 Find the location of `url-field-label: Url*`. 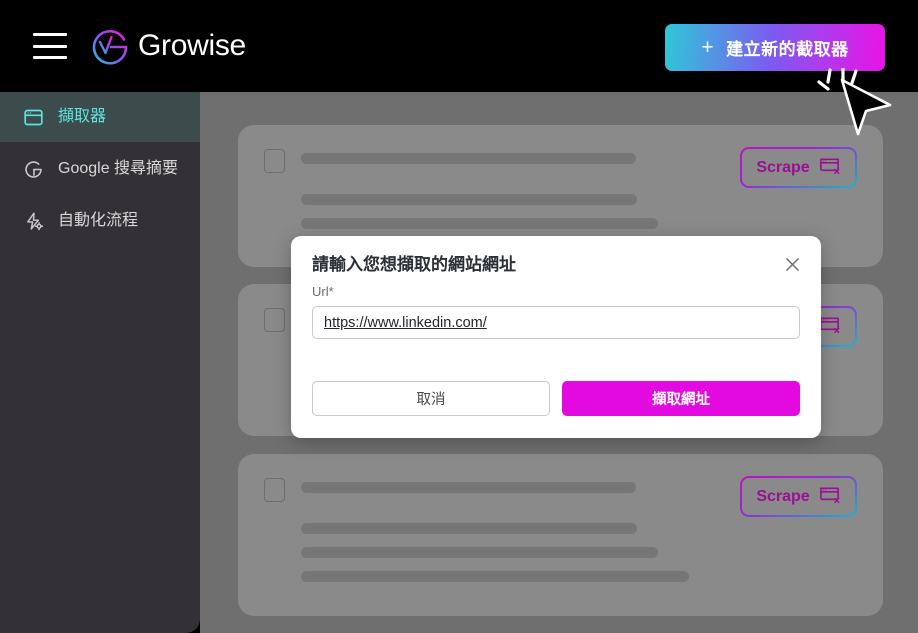

url-field-label: Url* is located at coordinates (323, 292).